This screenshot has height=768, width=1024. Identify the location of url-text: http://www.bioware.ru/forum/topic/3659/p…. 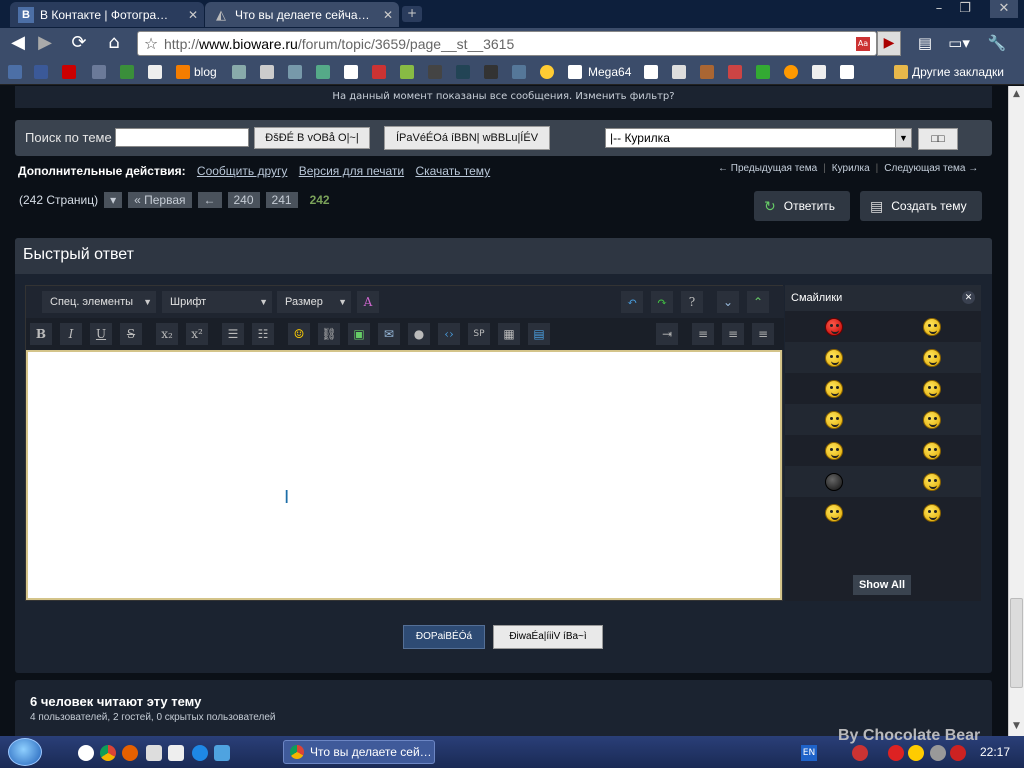
(510, 44).